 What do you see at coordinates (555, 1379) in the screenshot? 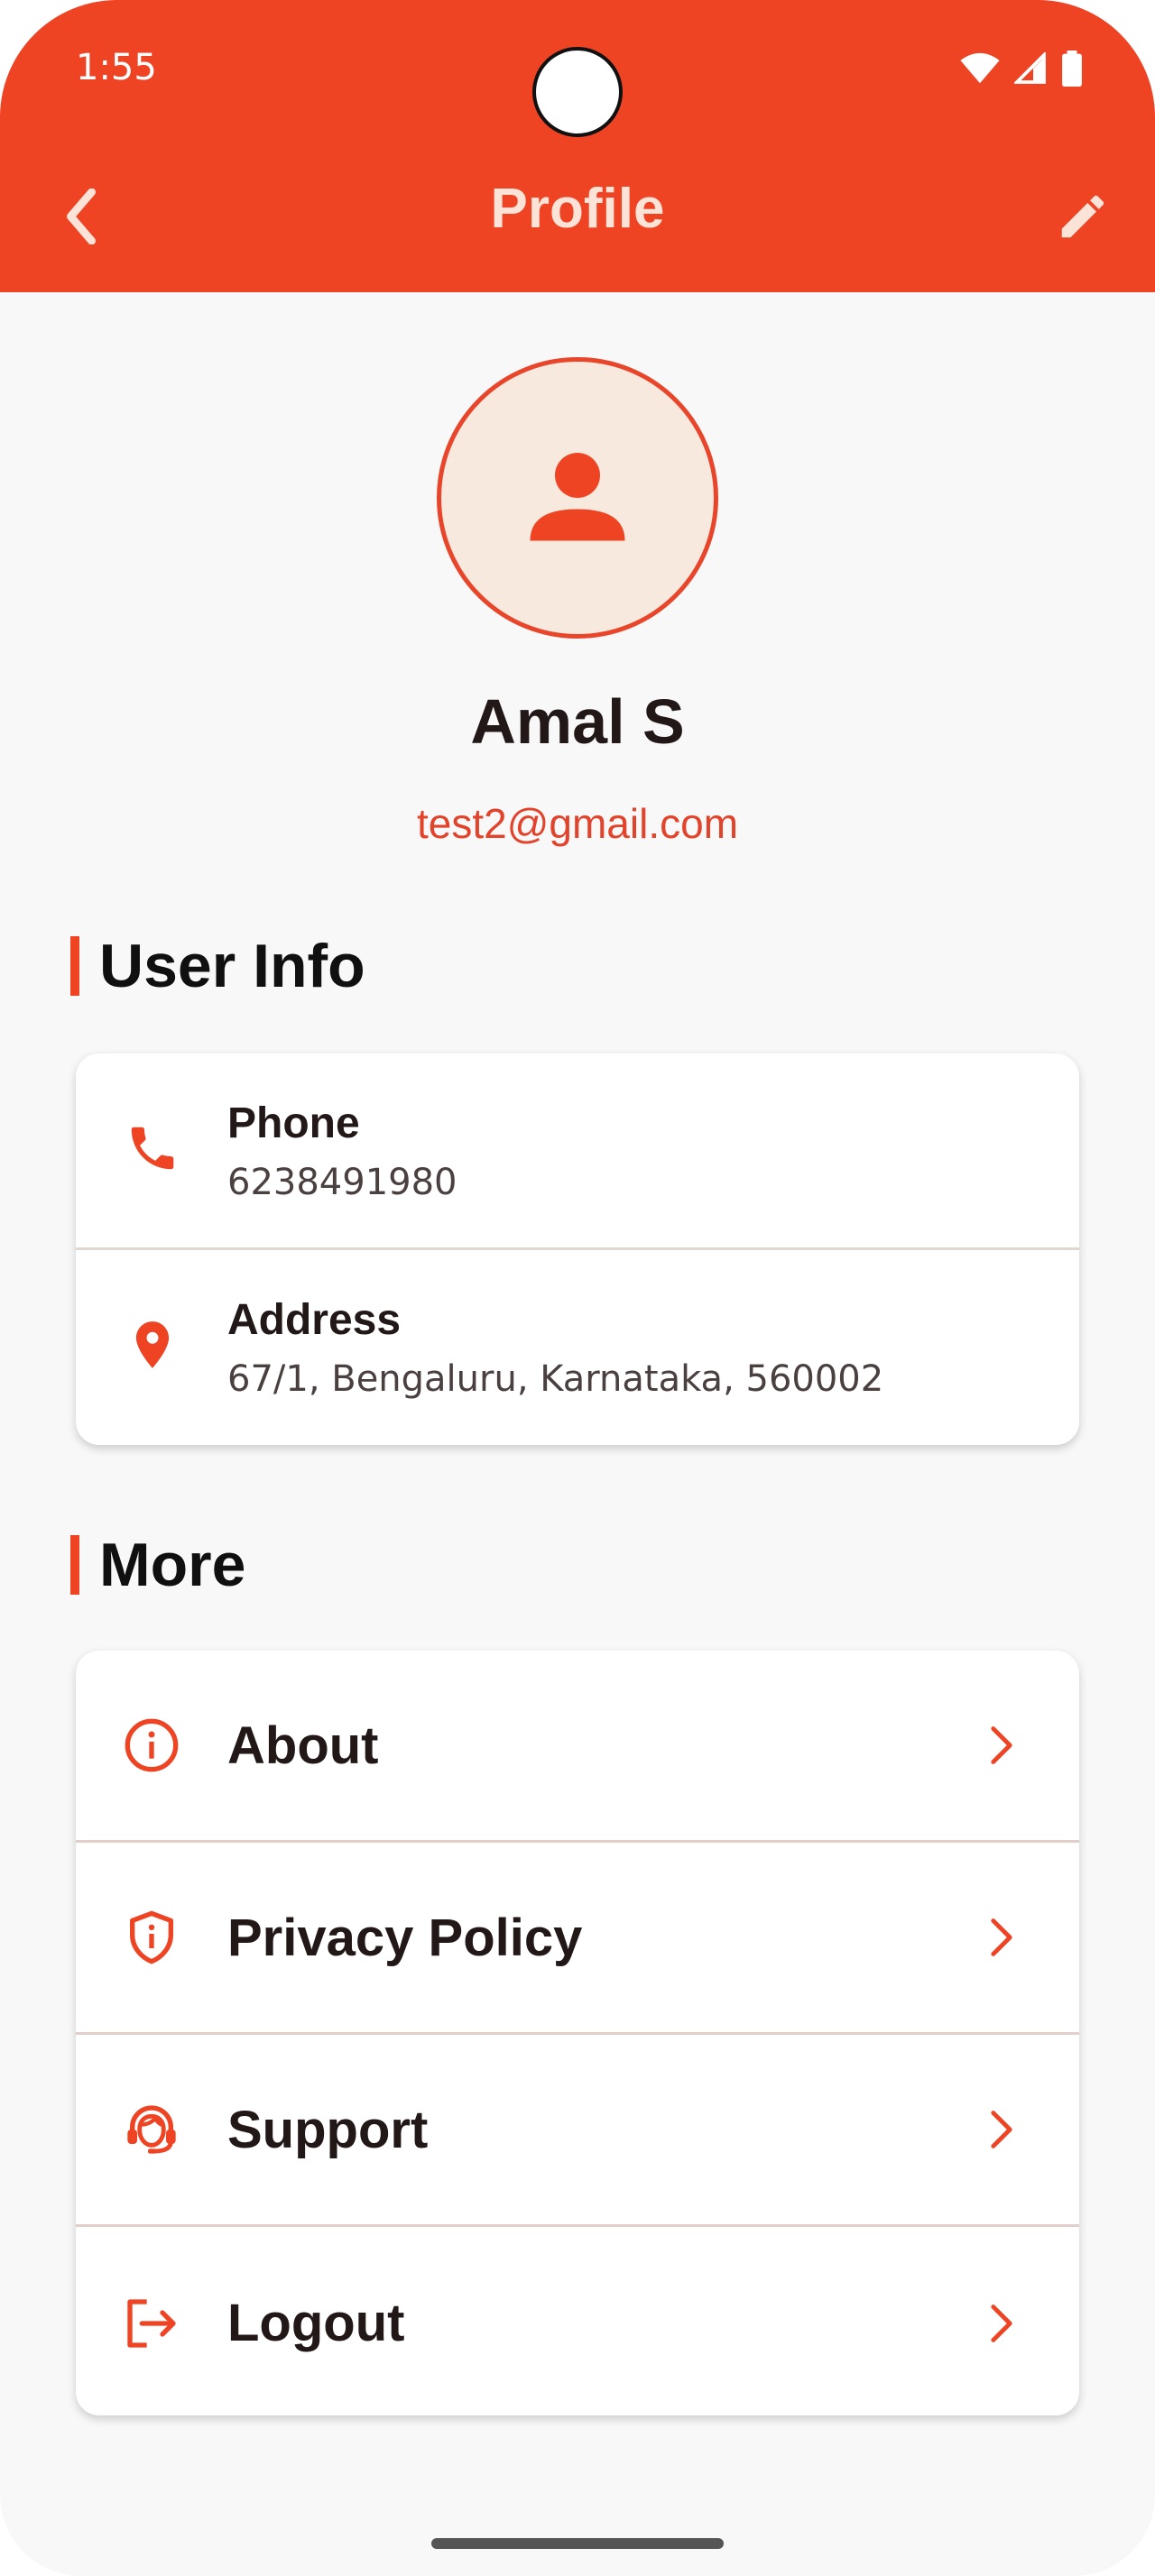
I see `info-value: 67/1, Bengaluru, Karnataka, 560002` at bounding box center [555, 1379].